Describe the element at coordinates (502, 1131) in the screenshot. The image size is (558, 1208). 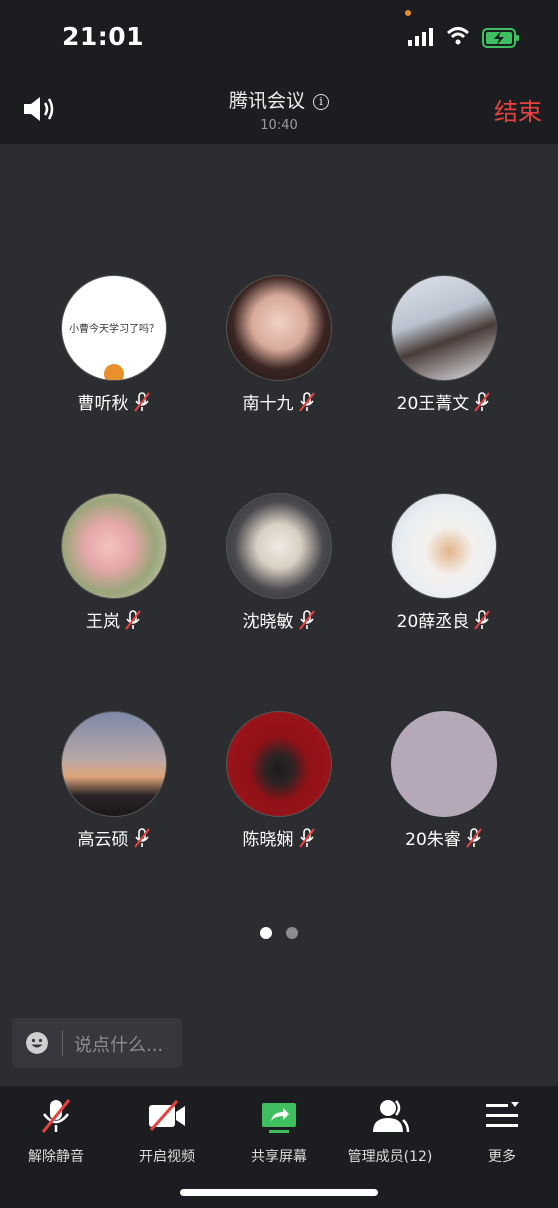
I see `more-button: 更多` at that location.